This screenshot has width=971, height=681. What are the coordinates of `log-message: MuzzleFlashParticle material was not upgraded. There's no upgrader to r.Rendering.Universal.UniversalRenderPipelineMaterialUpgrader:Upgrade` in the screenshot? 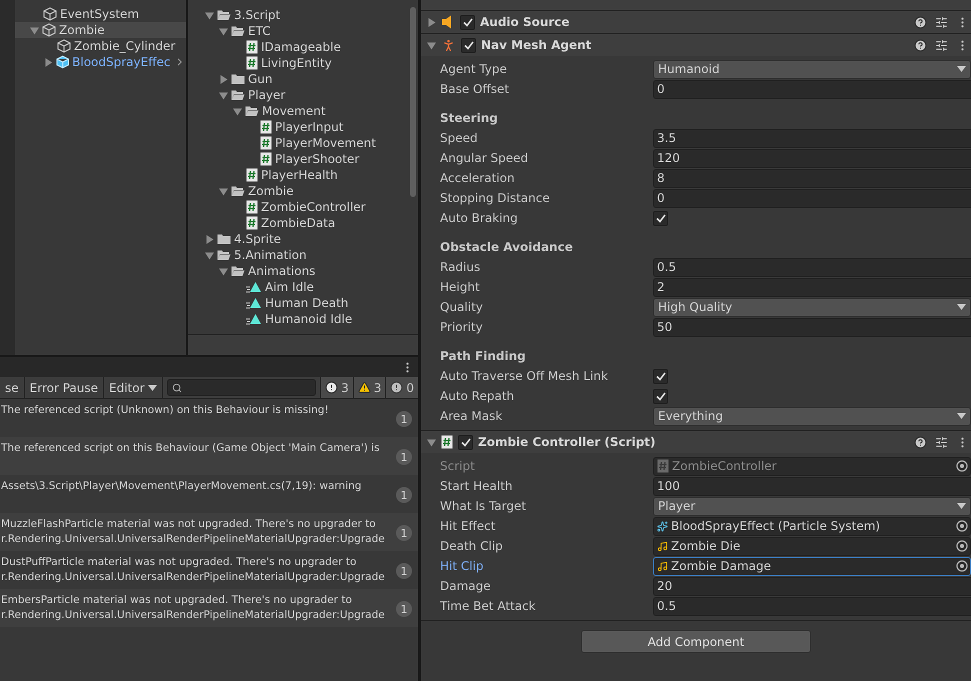 It's located at (192, 532).